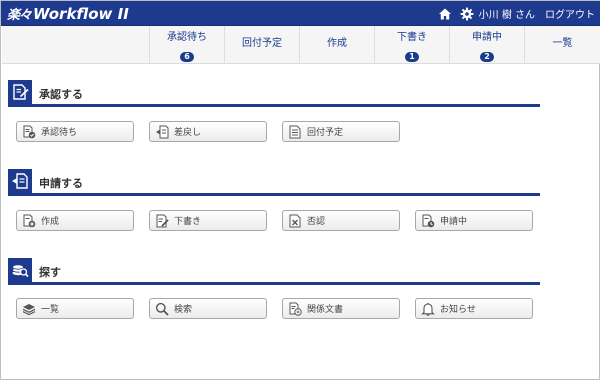 The image size is (600, 380). I want to click on tab-list: 一覧, so click(562, 45).